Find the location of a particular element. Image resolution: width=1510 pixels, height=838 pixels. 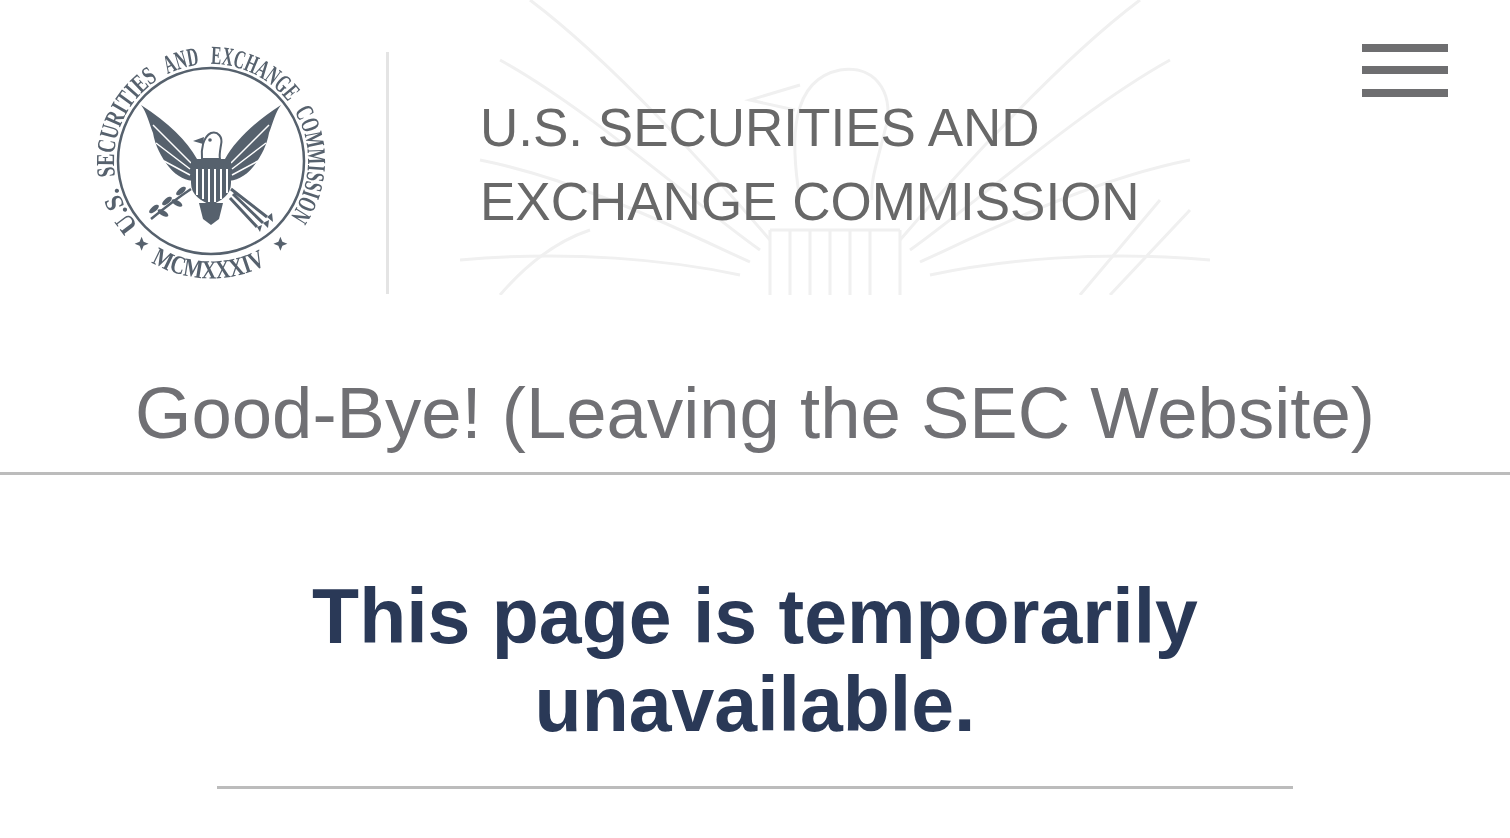

unavailable-message: This page is temporarily unavailable. is located at coordinates (755, 660).